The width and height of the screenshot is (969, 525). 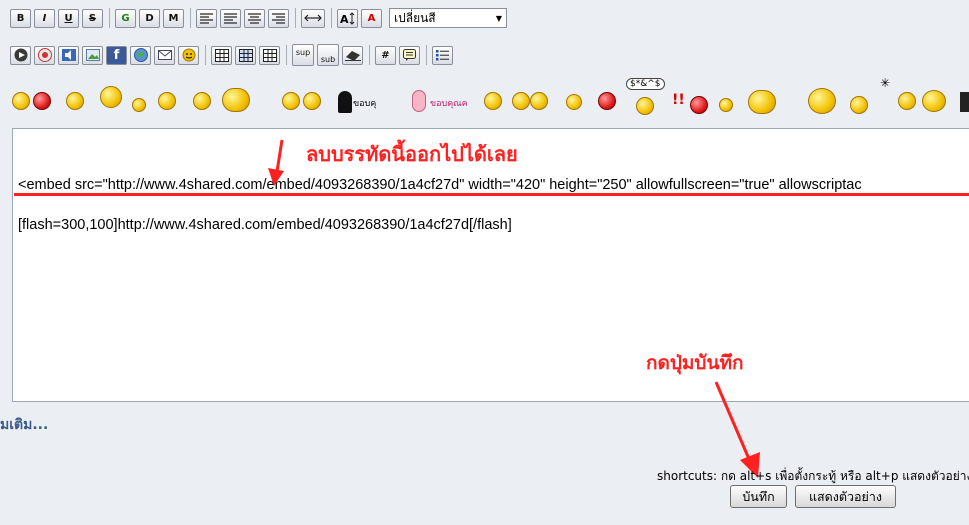 I want to click on font-m-button: M, so click(x=173, y=18).